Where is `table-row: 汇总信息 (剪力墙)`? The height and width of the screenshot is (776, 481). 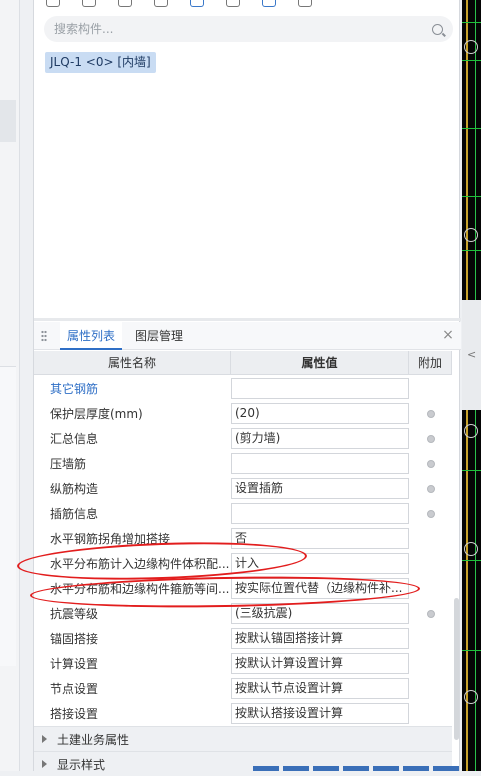
table-row: 汇总信息 (剪力墙) is located at coordinates (243, 438).